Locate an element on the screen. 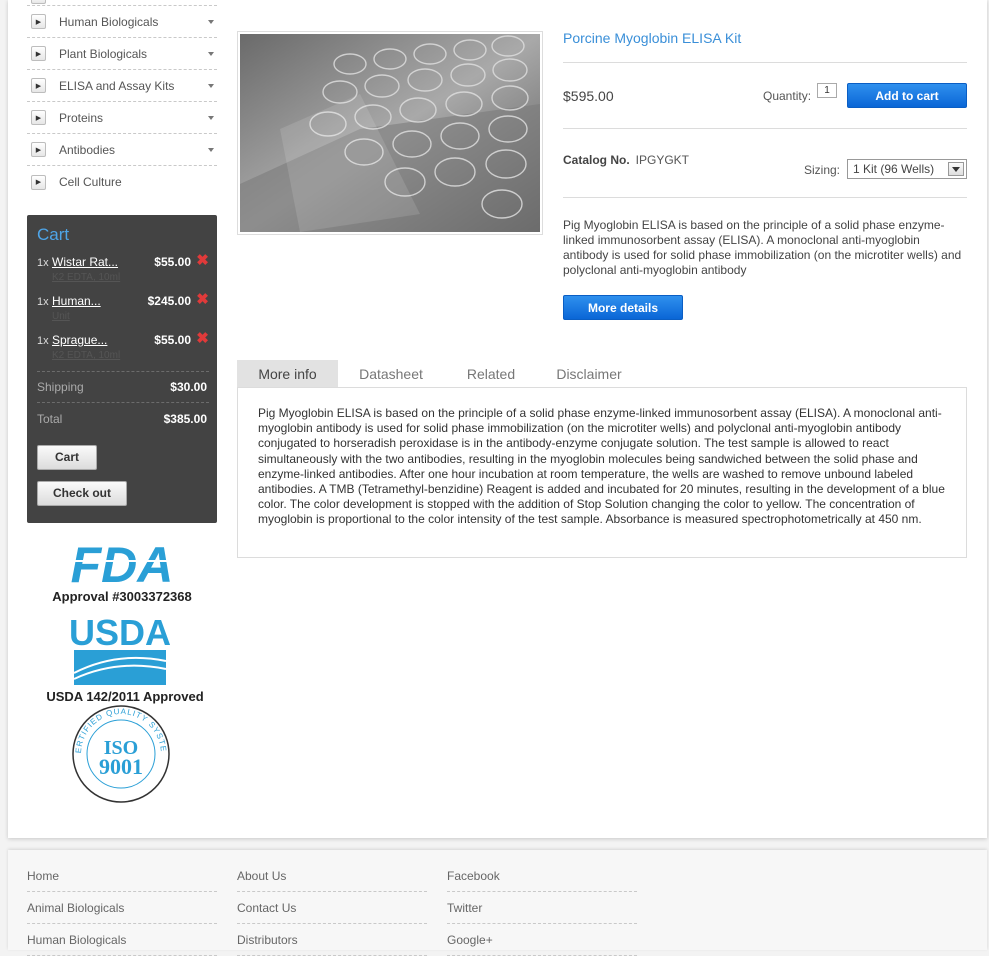  fda-approval-text: Approval #3003372368 is located at coordinates (121, 596).